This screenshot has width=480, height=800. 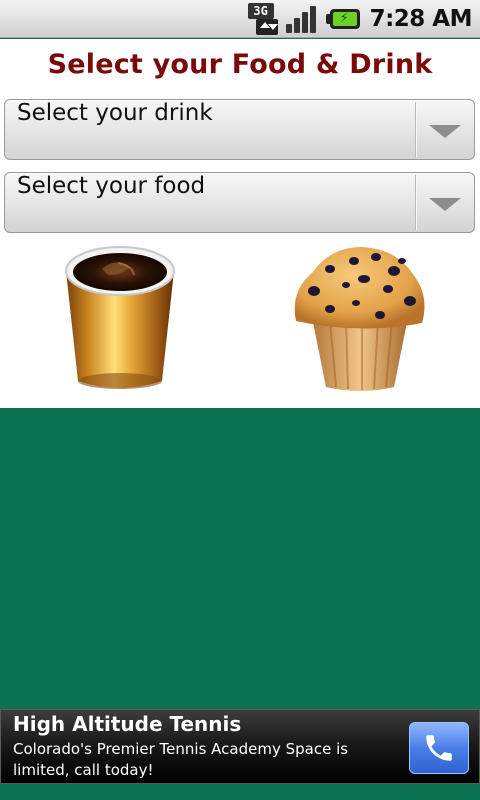 What do you see at coordinates (266, 27) in the screenshot?
I see `data-activity-icon` at bounding box center [266, 27].